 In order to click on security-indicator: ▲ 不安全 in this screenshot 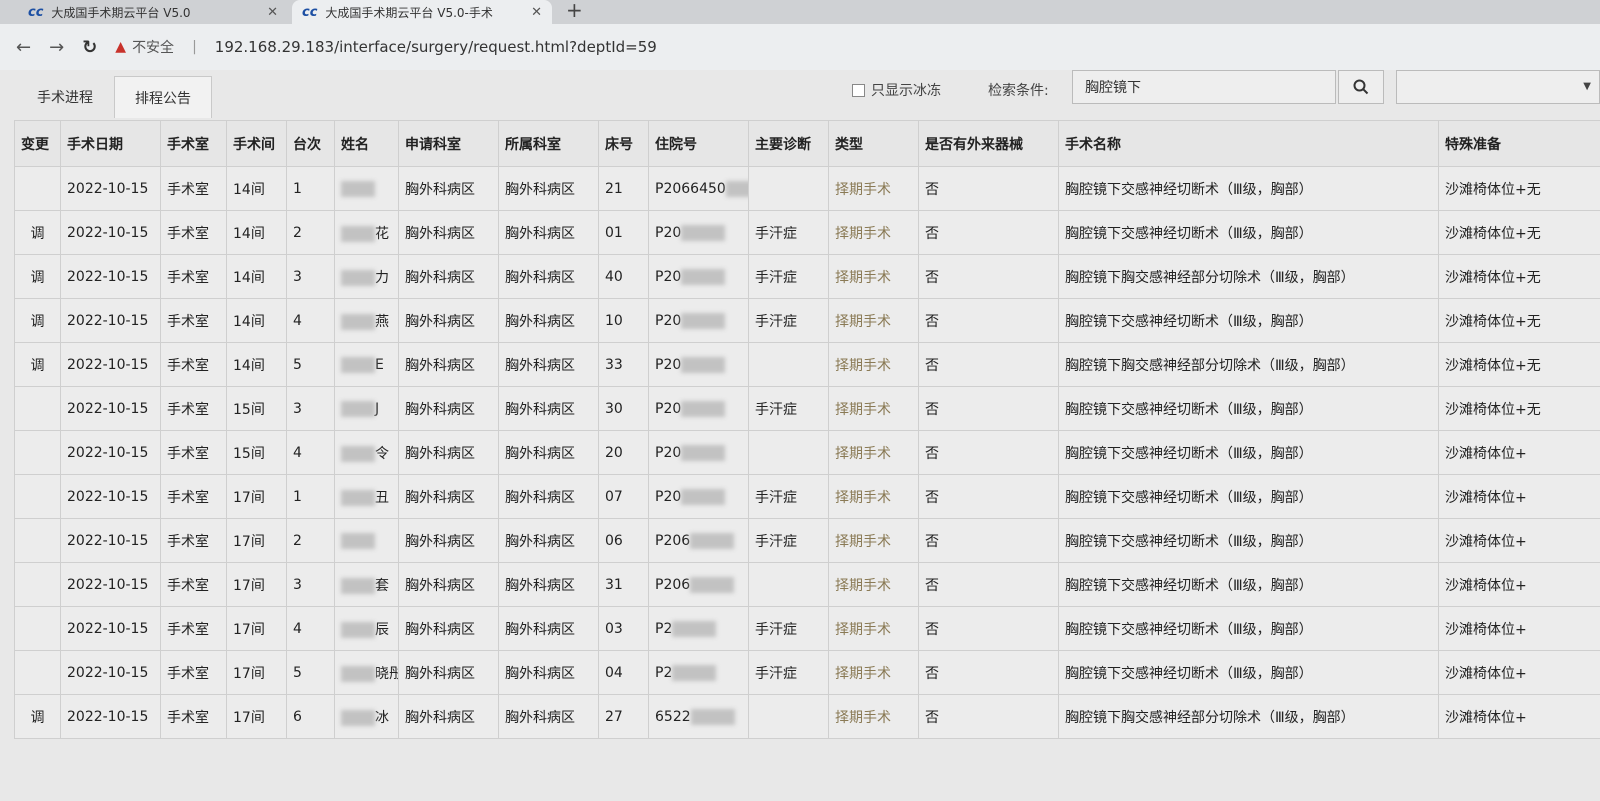, I will do `click(144, 47)`.